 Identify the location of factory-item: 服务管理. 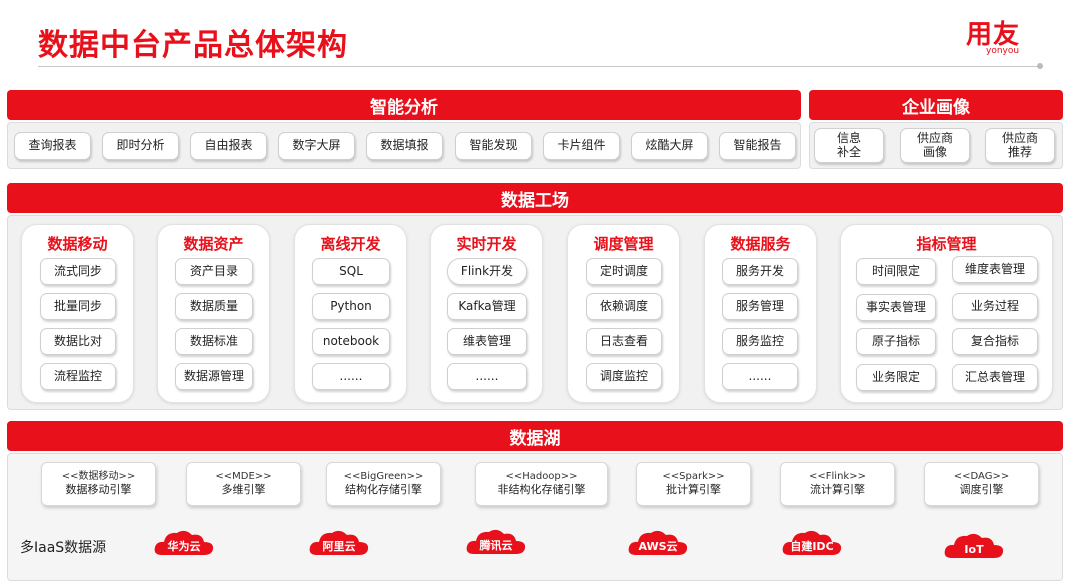
(760, 306).